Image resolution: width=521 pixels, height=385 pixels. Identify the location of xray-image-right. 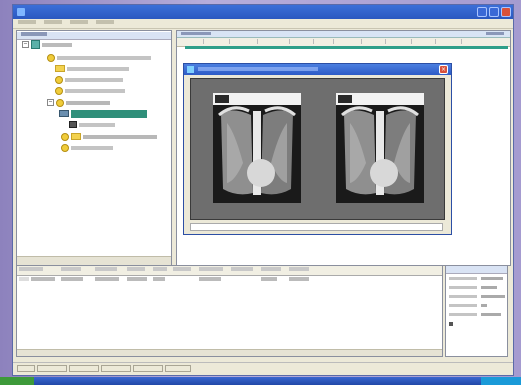
(380, 148).